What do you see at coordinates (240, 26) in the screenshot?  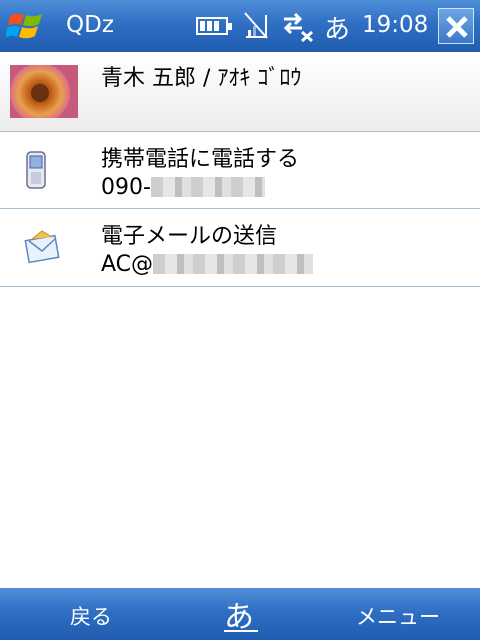 I see `title-bar: QDz あ 19:08` at bounding box center [240, 26].